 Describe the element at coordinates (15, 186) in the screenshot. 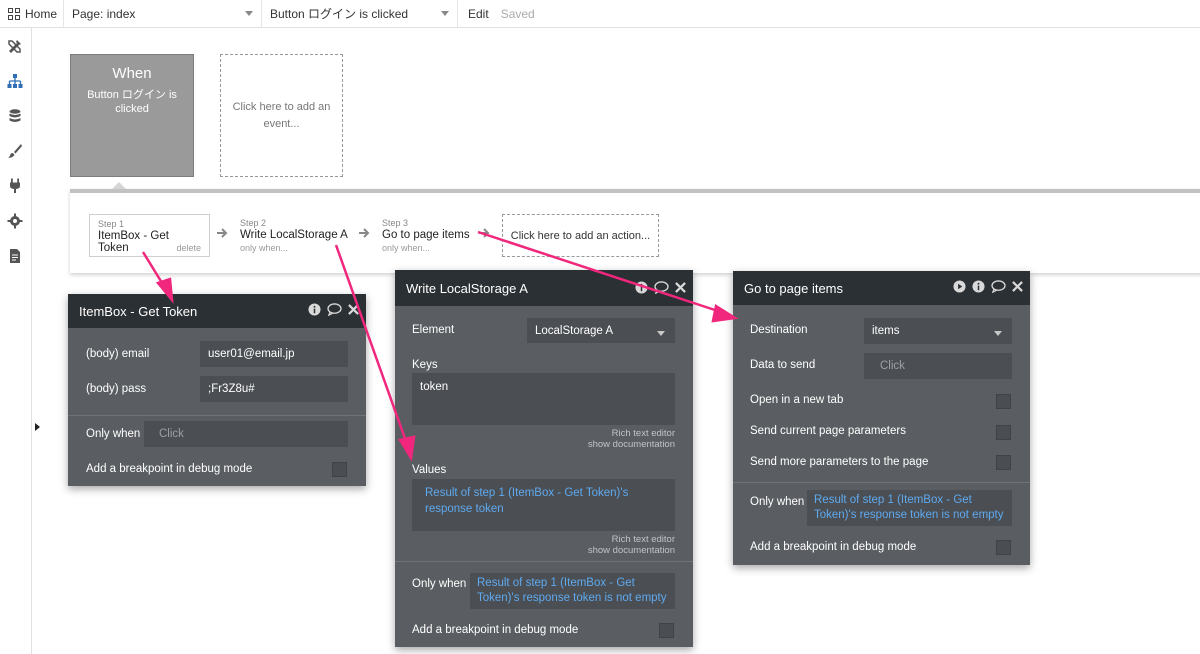

I see `plugins-icon` at that location.